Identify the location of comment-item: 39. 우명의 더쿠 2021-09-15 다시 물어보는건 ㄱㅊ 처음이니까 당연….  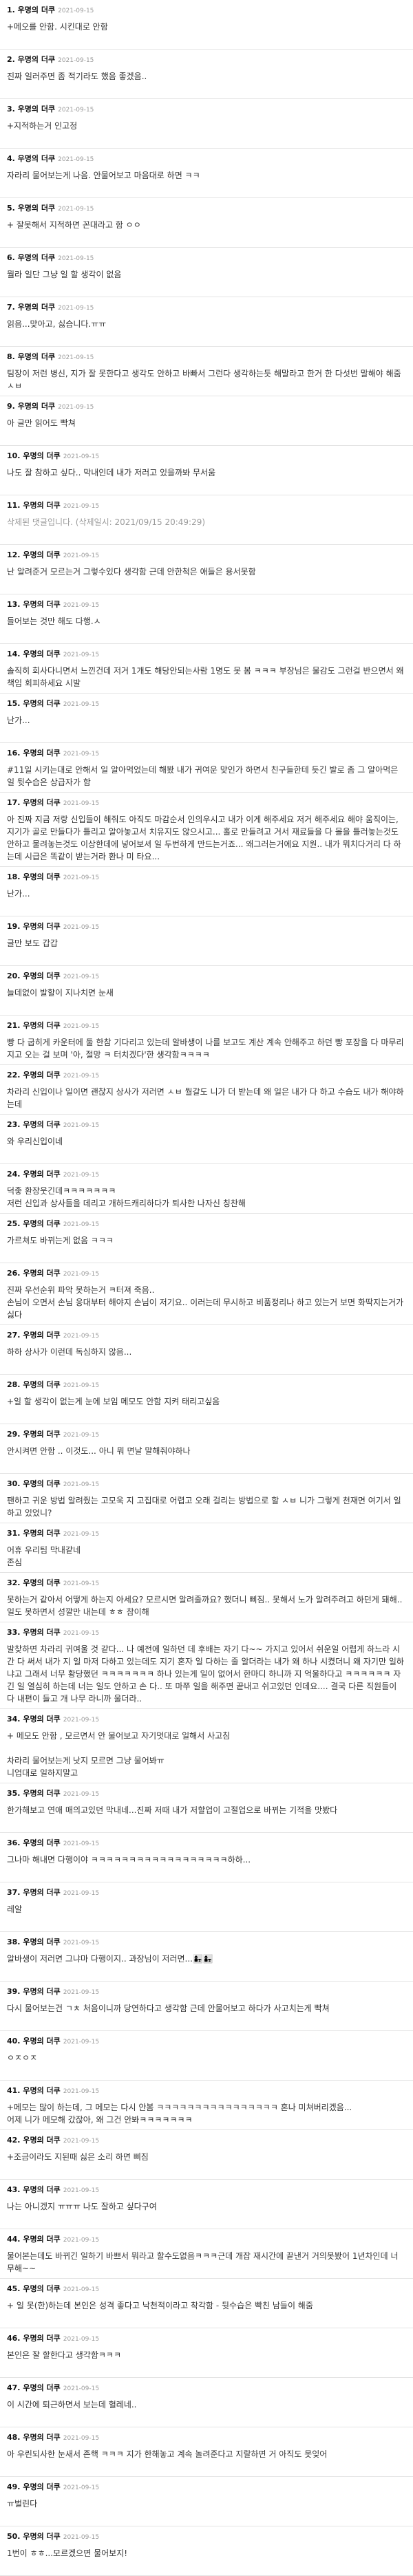
(206, 2007).